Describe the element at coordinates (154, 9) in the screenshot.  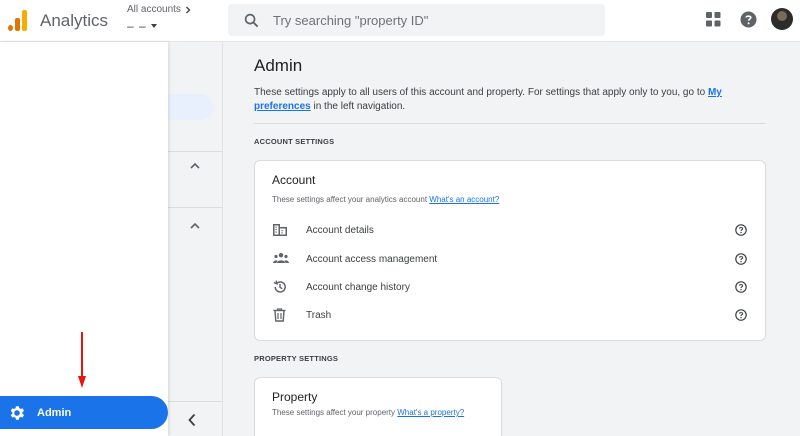
I see `account-selector-label: All accounts` at that location.